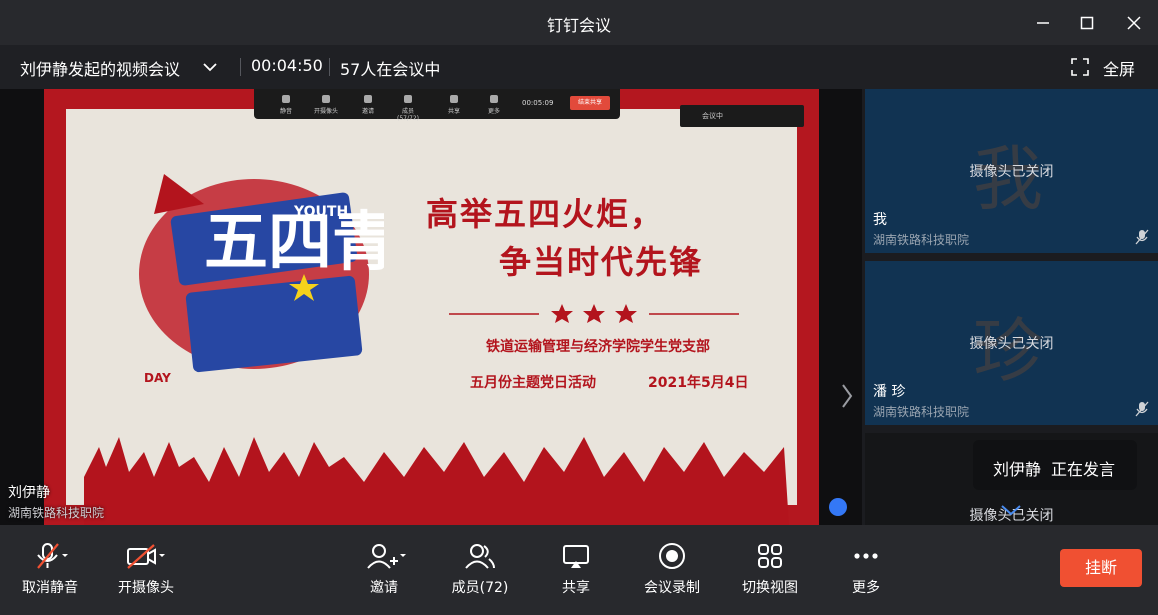 The image size is (1158, 615). I want to click on mic-icon, so click(286, 99).